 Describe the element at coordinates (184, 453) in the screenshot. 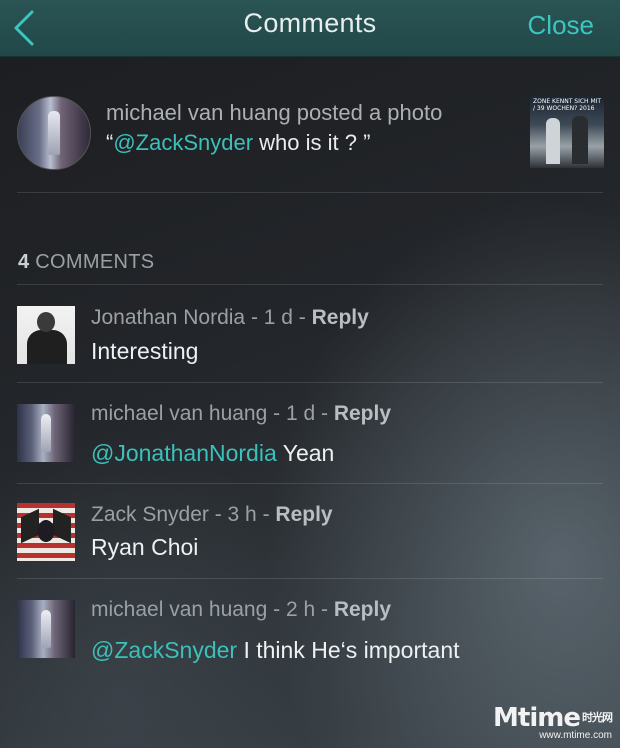

I see `mention-link: @JonathanNordia` at that location.